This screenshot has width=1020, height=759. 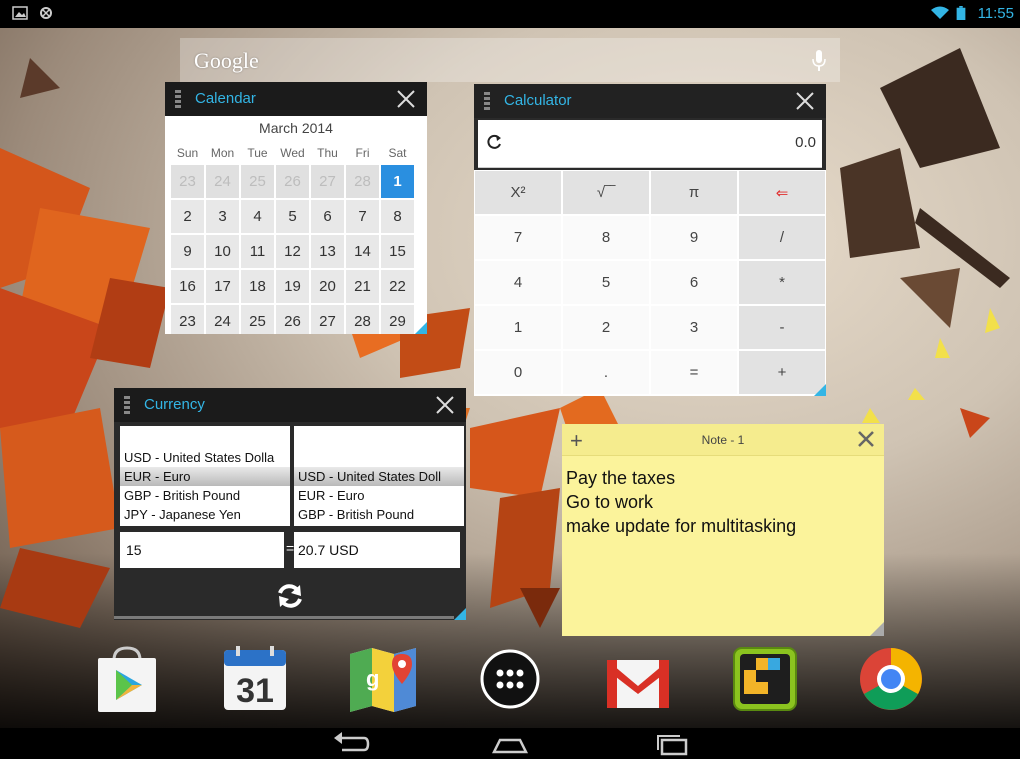 I want to click on google-search-bar: Google, so click(x=510, y=60).